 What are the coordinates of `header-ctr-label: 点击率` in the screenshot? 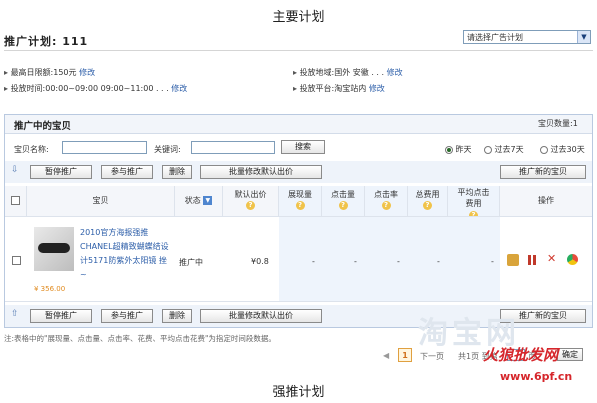 It's located at (386, 194).